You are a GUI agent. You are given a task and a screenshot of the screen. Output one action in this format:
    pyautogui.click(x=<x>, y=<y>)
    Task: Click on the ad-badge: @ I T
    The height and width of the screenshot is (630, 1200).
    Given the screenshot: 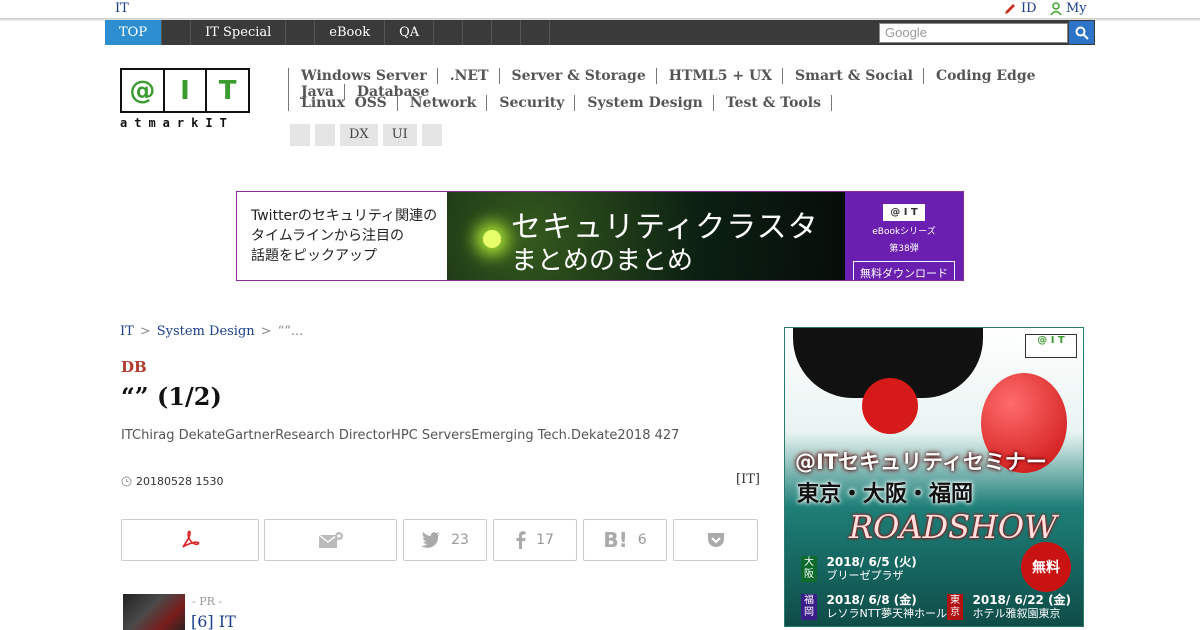 What is the action you would take?
    pyautogui.click(x=1051, y=346)
    